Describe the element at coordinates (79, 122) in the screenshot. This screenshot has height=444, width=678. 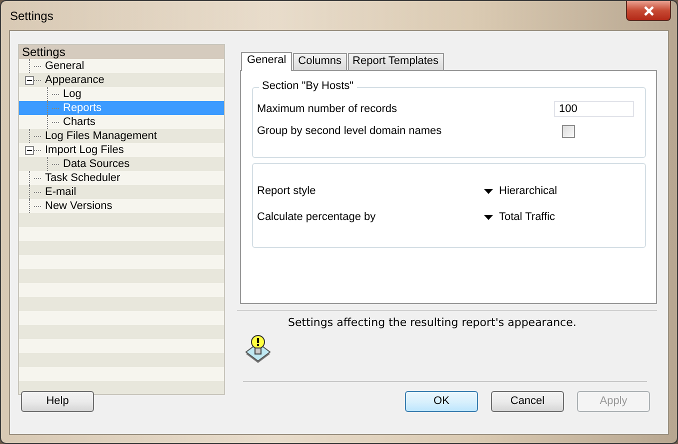
I see `tree-item: Charts` at that location.